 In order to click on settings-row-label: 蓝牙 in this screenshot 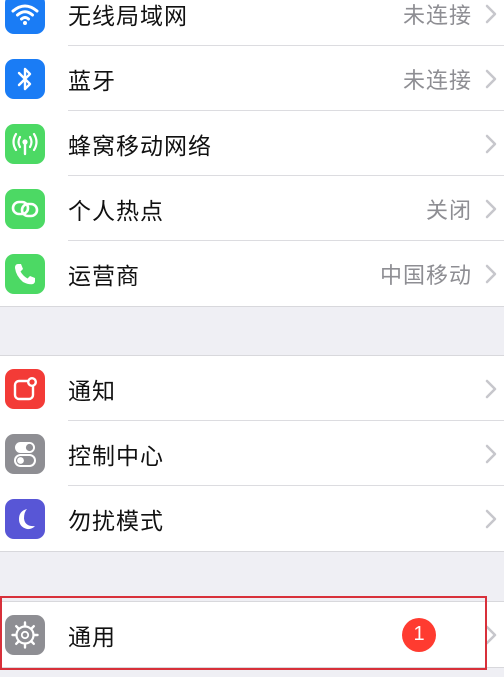, I will do `click(92, 81)`.